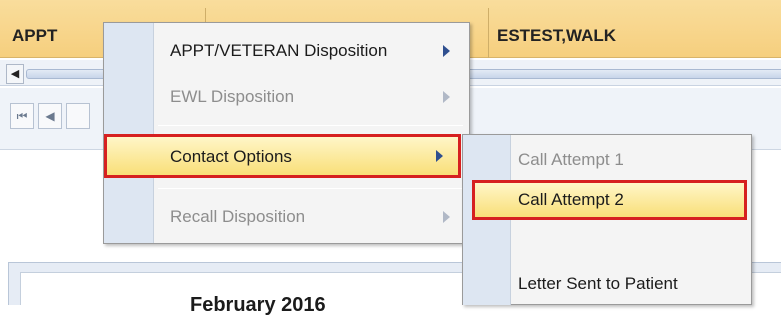  Describe the element at coordinates (22, 116) in the screenshot. I see `first-record-button: ⏮` at that location.